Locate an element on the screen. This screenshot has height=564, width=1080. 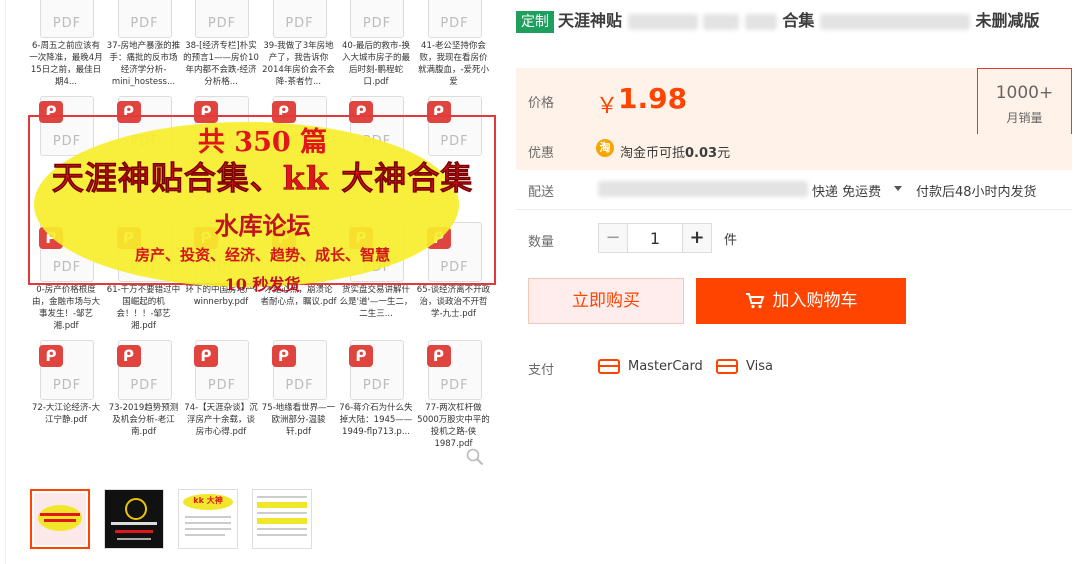
promo-panel: 优惠 淘 淘金币可抵0.03元 is located at coordinates (794, 152).